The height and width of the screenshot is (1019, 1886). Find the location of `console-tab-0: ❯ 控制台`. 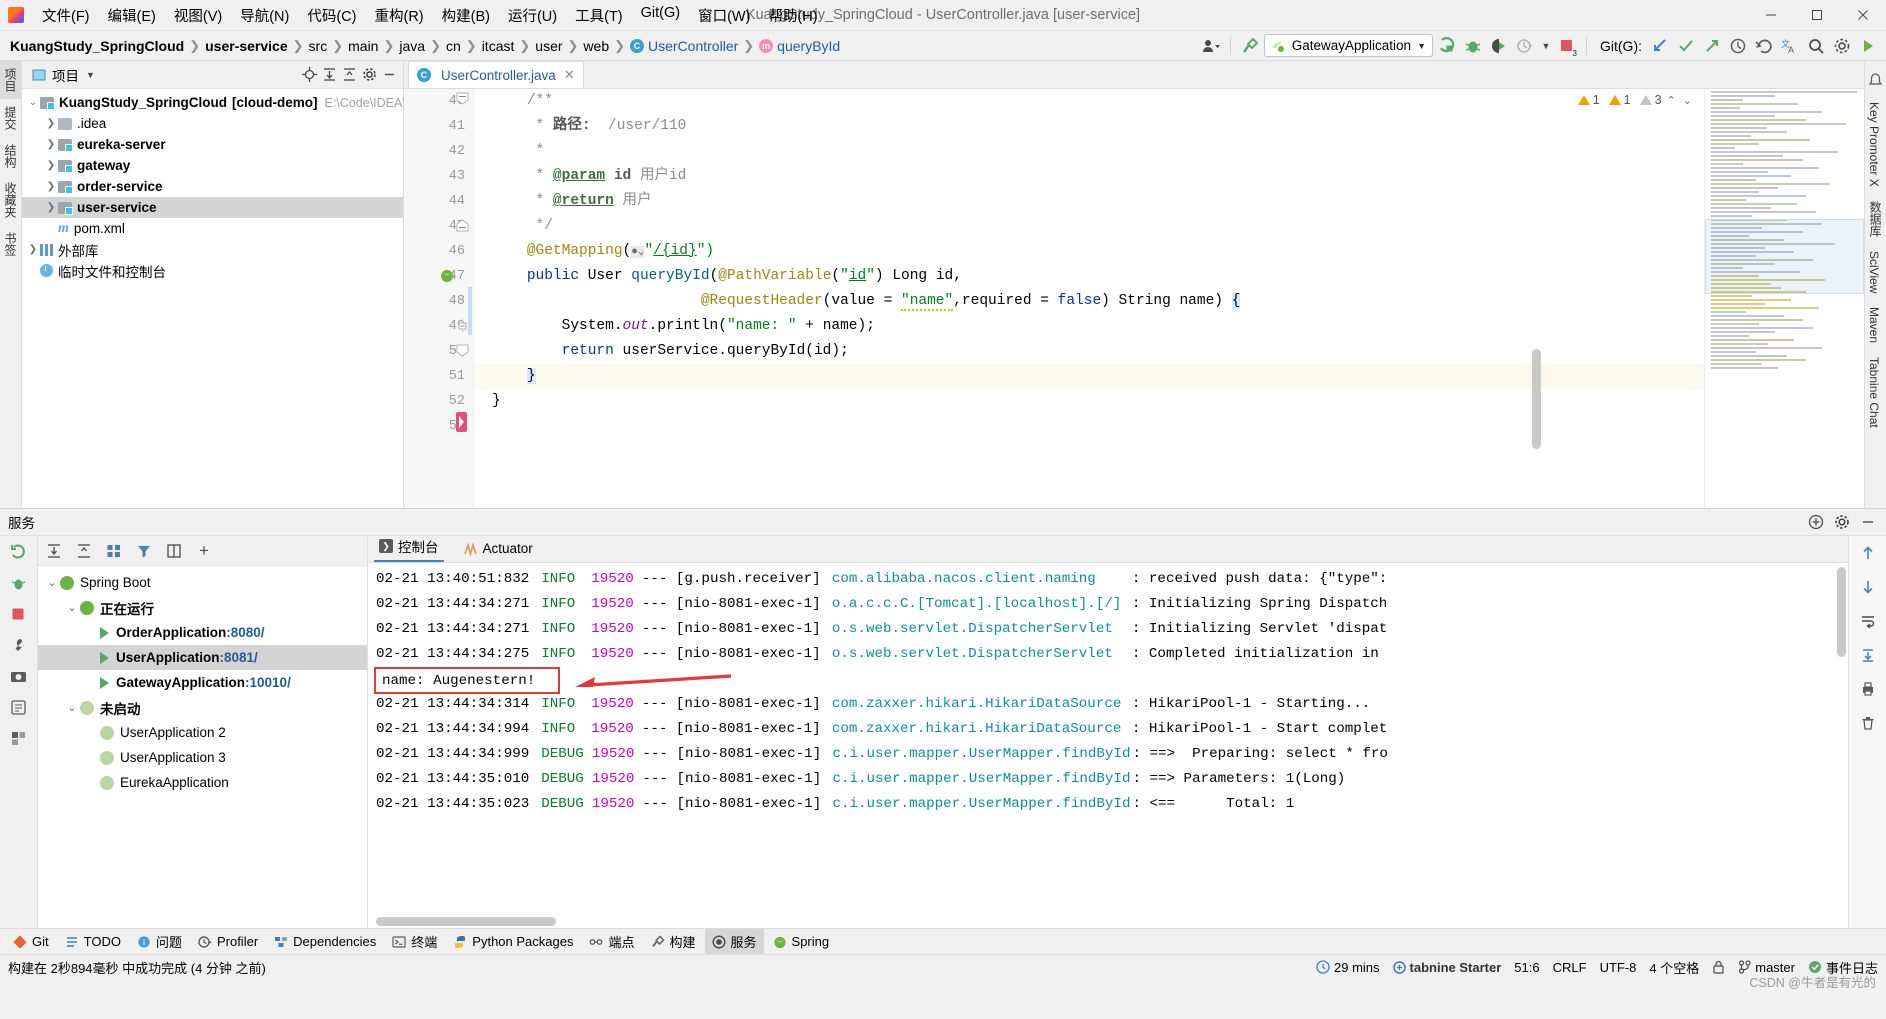

console-tab-0: ❯ 控制台 is located at coordinates (409, 547).